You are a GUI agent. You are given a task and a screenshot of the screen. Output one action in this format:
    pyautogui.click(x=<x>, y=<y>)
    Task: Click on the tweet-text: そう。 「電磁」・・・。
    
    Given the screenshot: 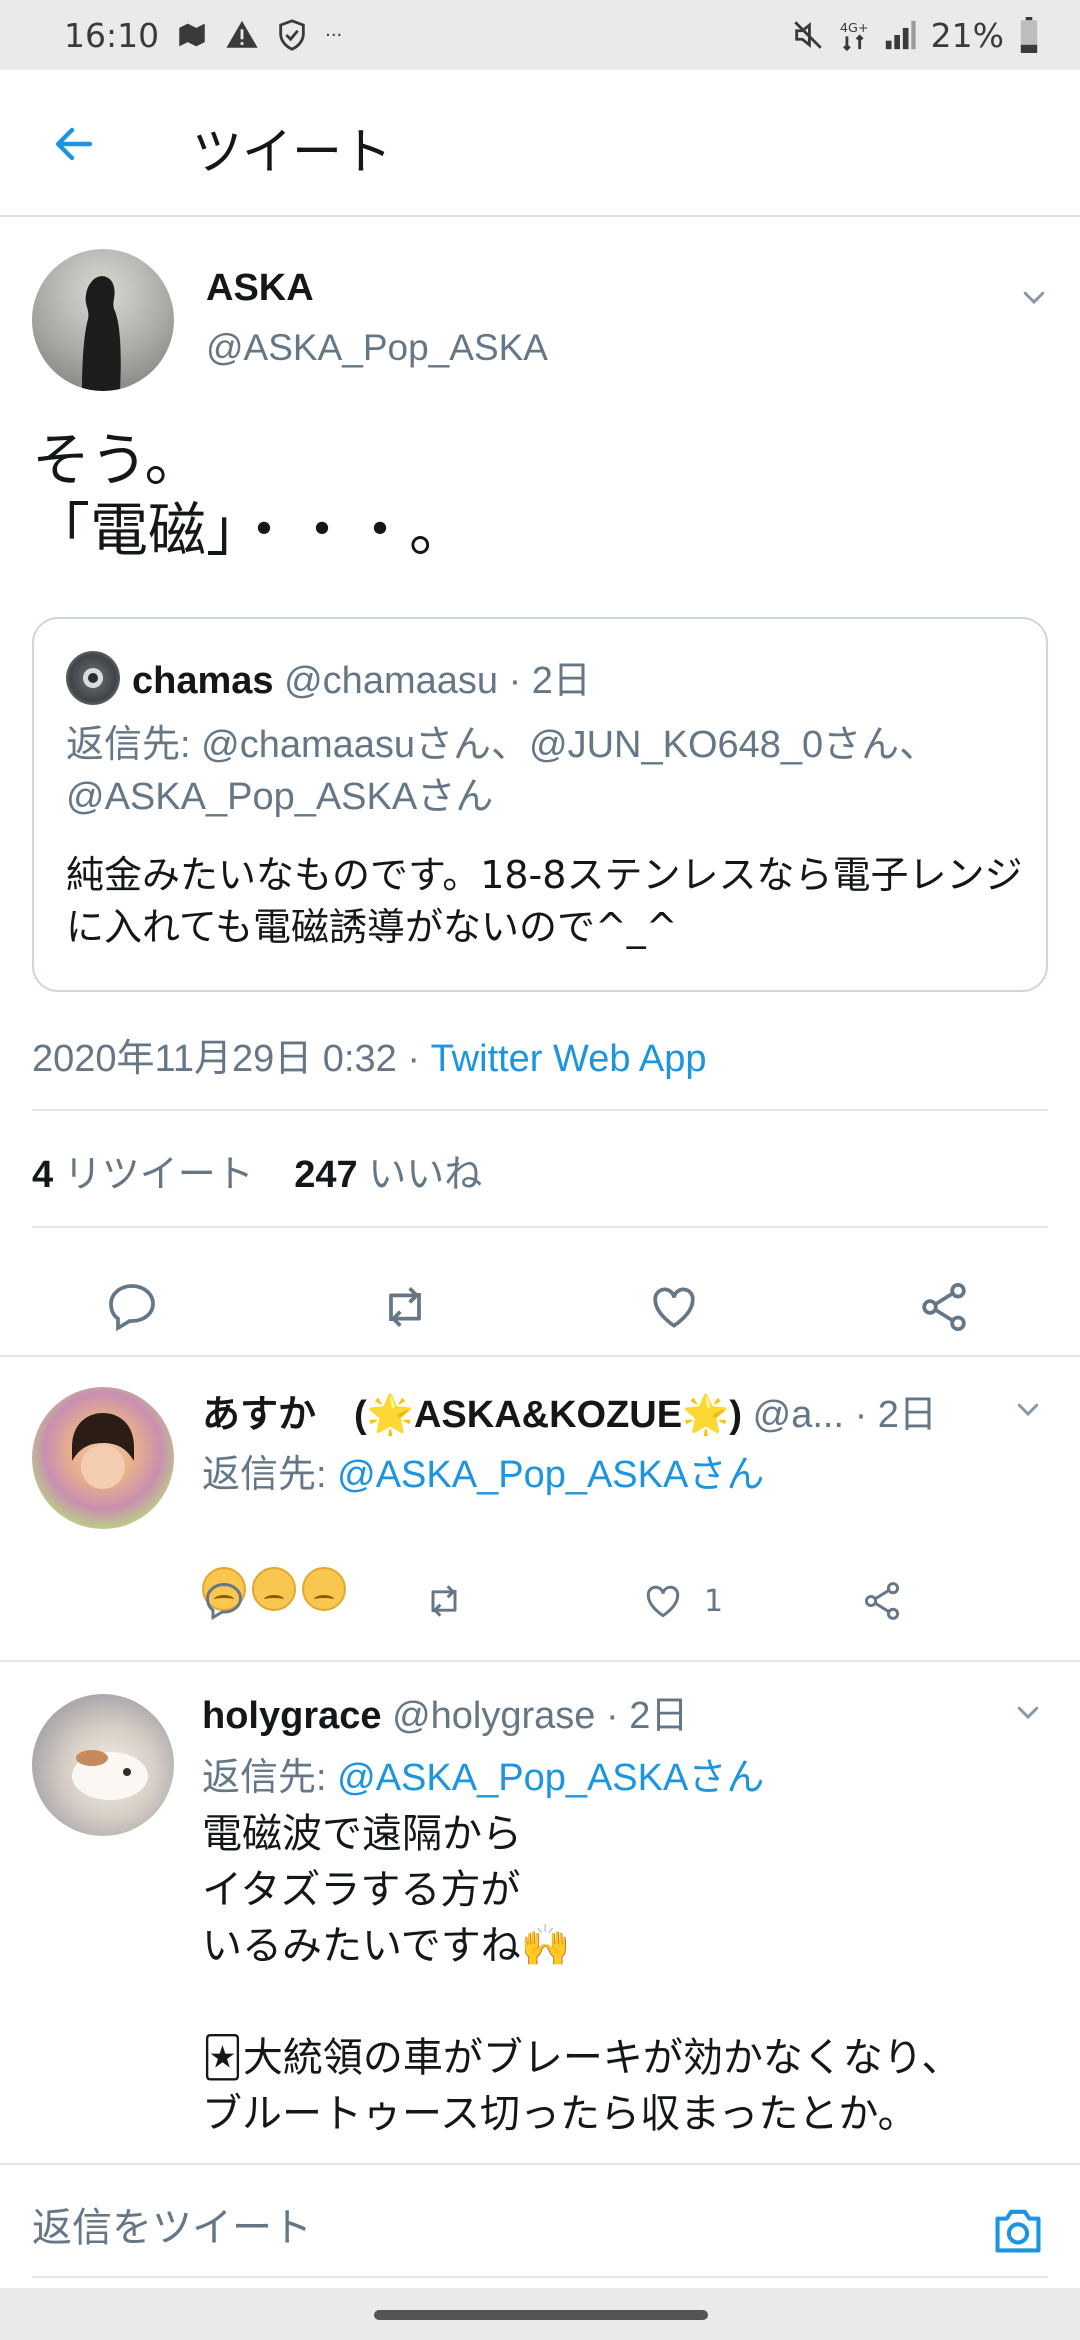 What is the action you would take?
    pyautogui.click(x=250, y=495)
    